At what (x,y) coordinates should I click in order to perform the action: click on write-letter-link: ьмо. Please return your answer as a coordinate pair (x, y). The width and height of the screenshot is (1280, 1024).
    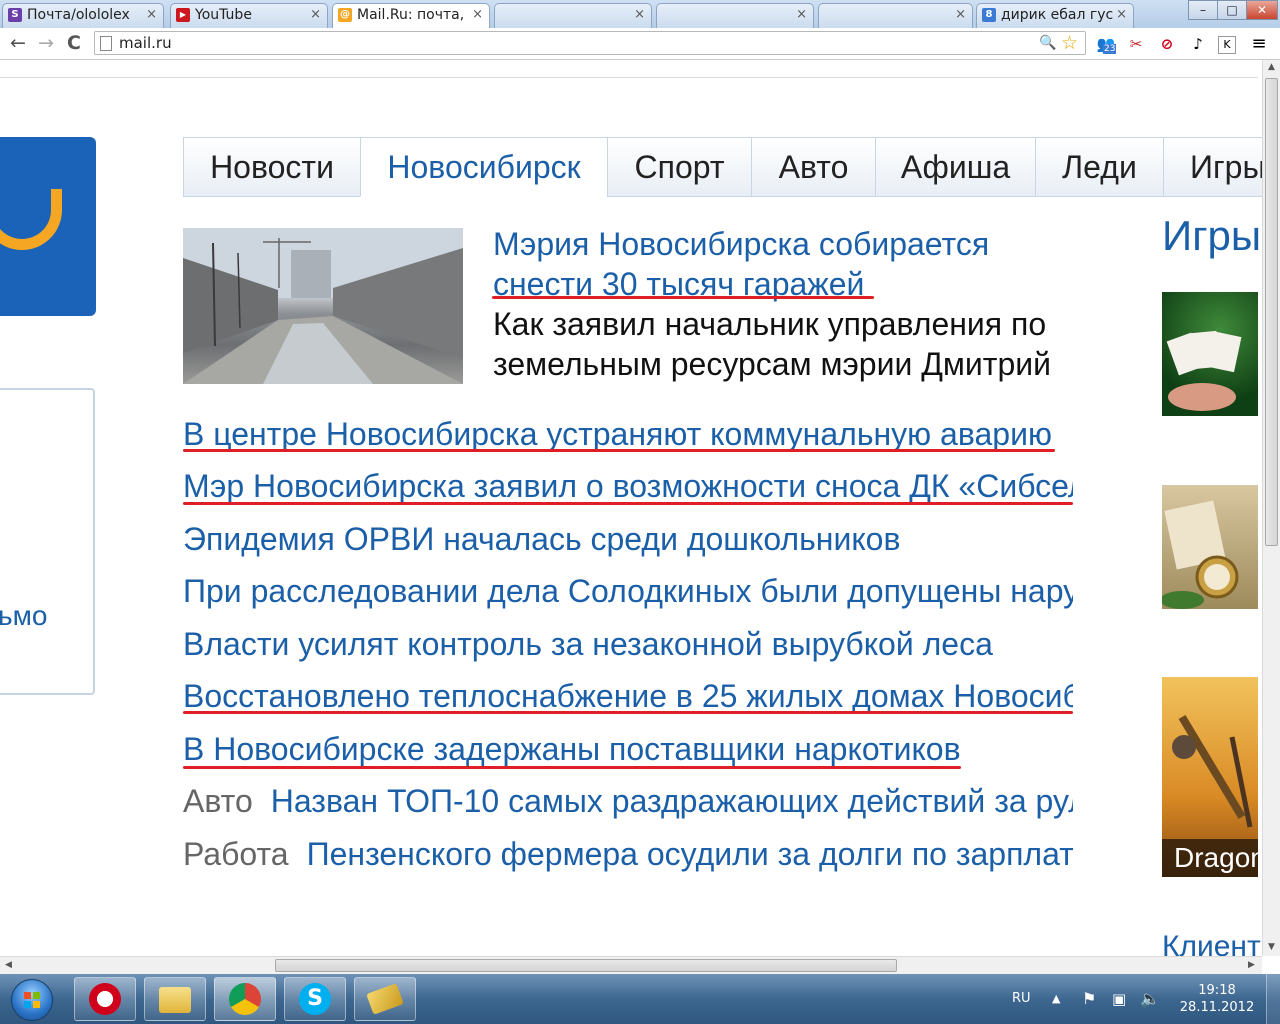
    Looking at the image, I should click on (23, 616).